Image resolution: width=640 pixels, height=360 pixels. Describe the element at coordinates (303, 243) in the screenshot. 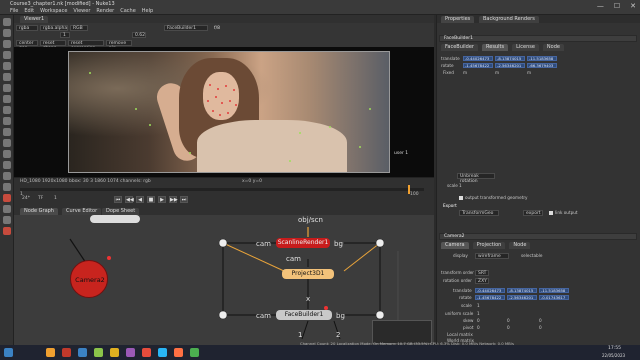

I see `scanline-render-node: ScanlineRender1` at that location.